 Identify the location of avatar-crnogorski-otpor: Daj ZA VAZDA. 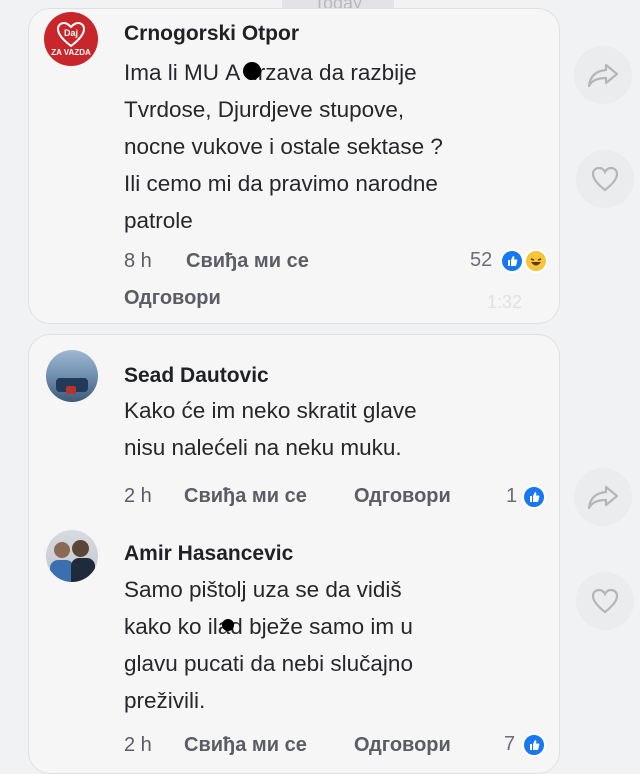
(71, 39).